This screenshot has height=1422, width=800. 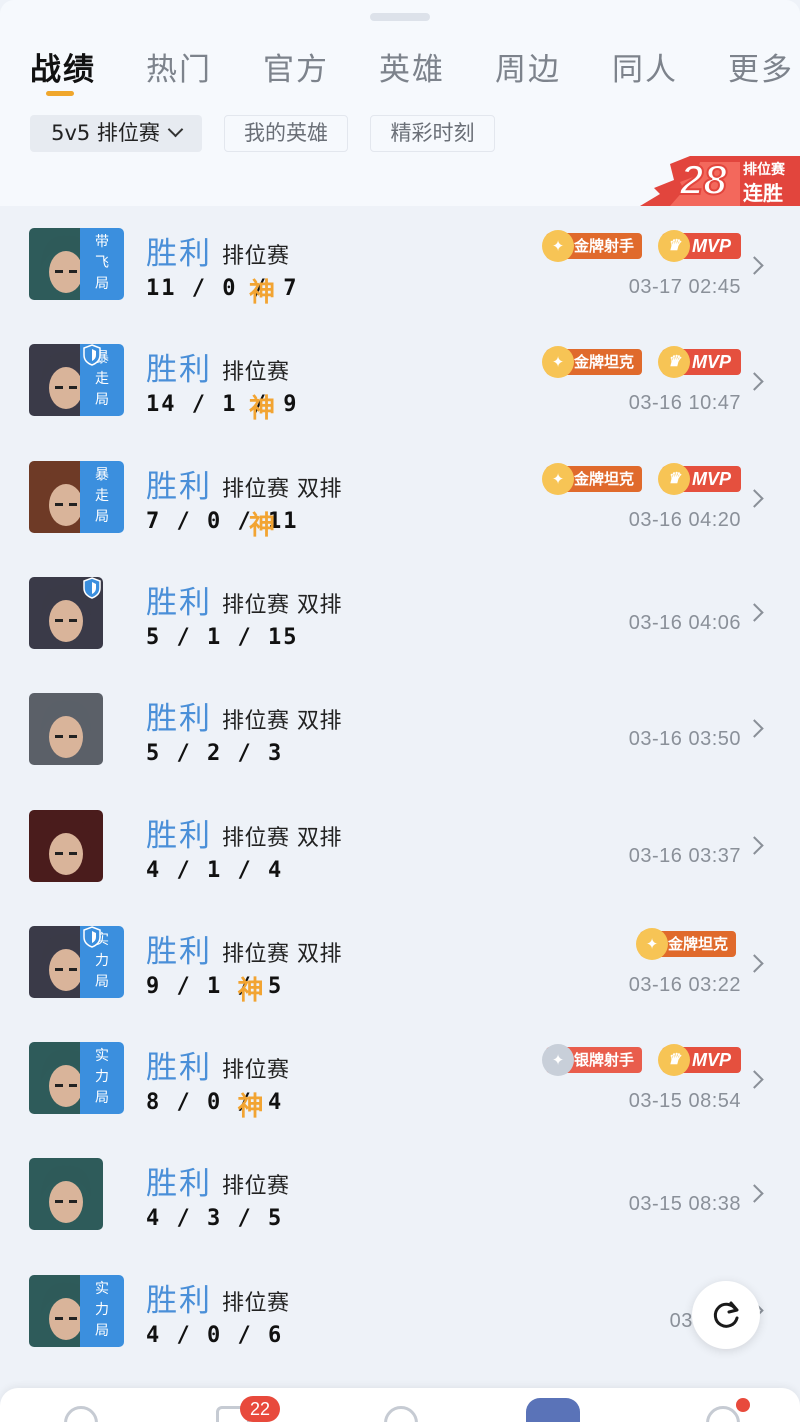 I want to click on match-time: 03-16 03:50, so click(x=684, y=739).